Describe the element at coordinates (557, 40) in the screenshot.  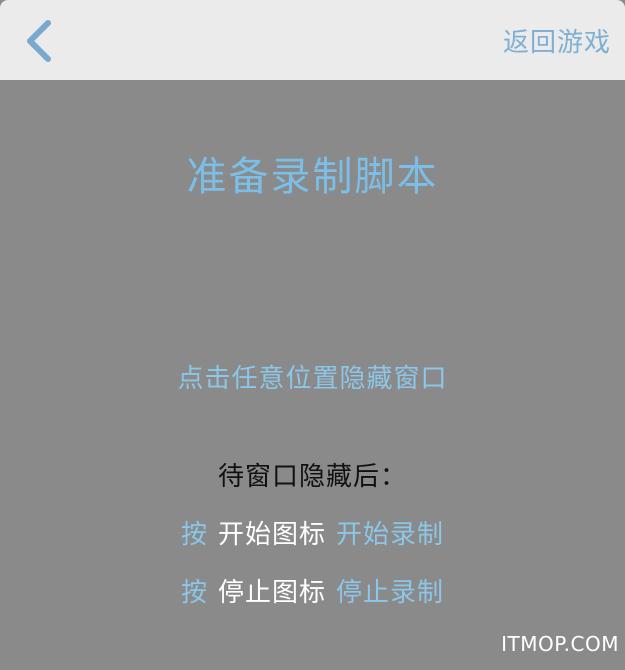
I see `return-to-game-button: 返回游戏` at that location.